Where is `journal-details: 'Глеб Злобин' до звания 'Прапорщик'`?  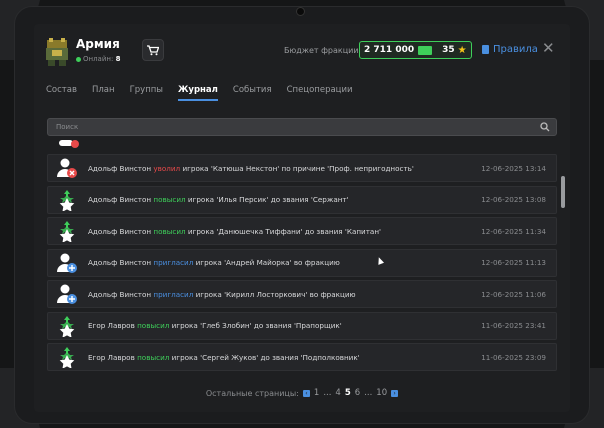 journal-details: 'Глеб Злобин' до звания 'Прапорщик' is located at coordinates (271, 325).